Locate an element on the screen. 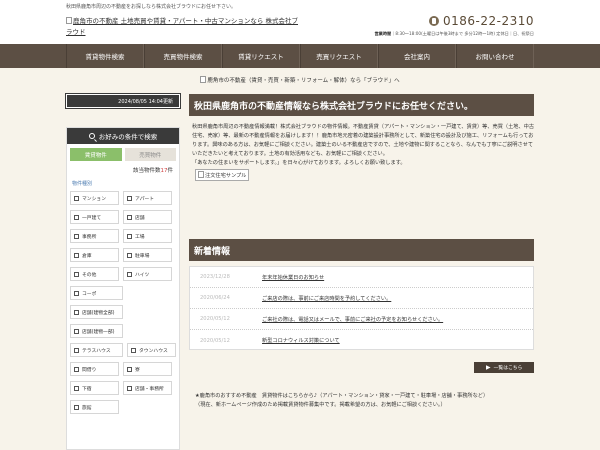 This screenshot has width=600, height=450. option-label: コーポ is located at coordinates (89, 294).